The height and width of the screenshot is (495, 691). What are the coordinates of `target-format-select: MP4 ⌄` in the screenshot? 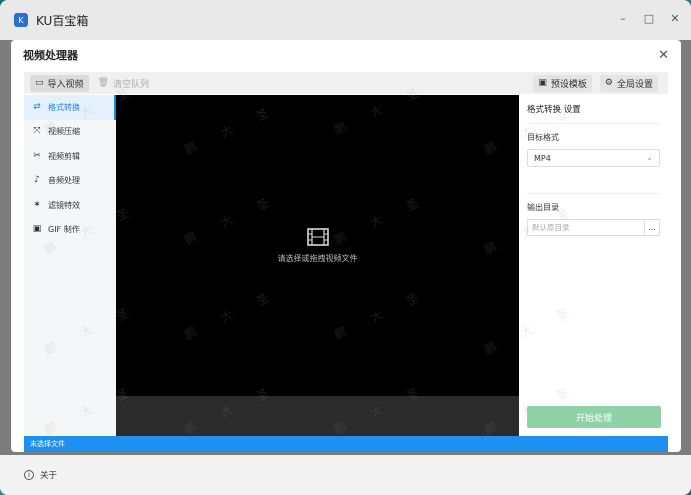 It's located at (593, 158).